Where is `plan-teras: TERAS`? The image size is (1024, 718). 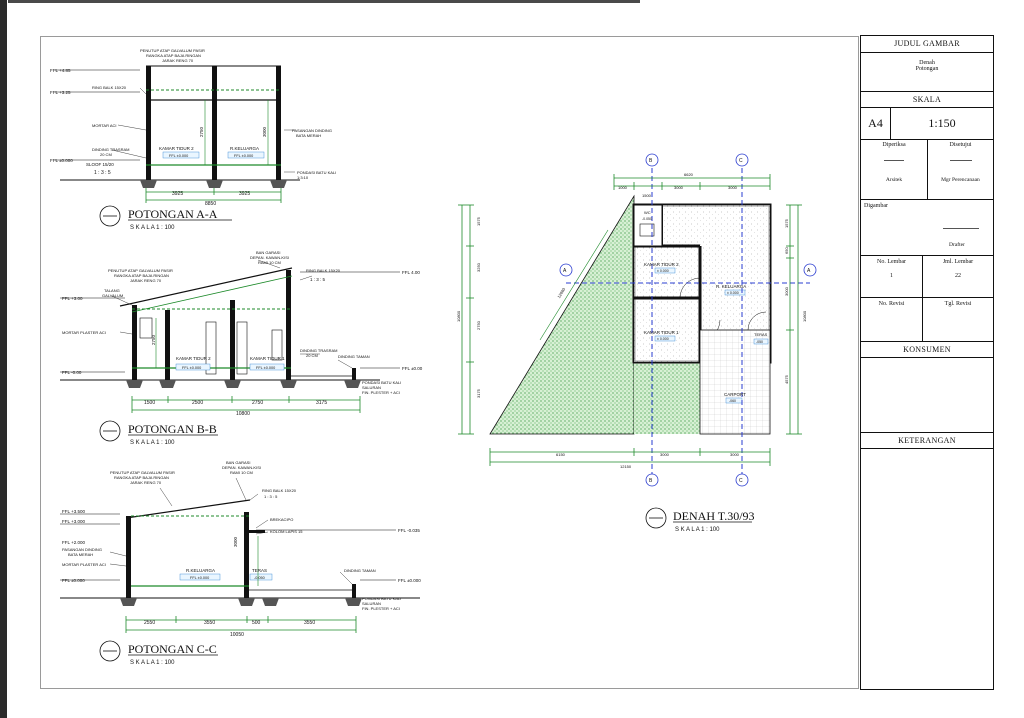
plan-teras: TERAS is located at coordinates (761, 334).